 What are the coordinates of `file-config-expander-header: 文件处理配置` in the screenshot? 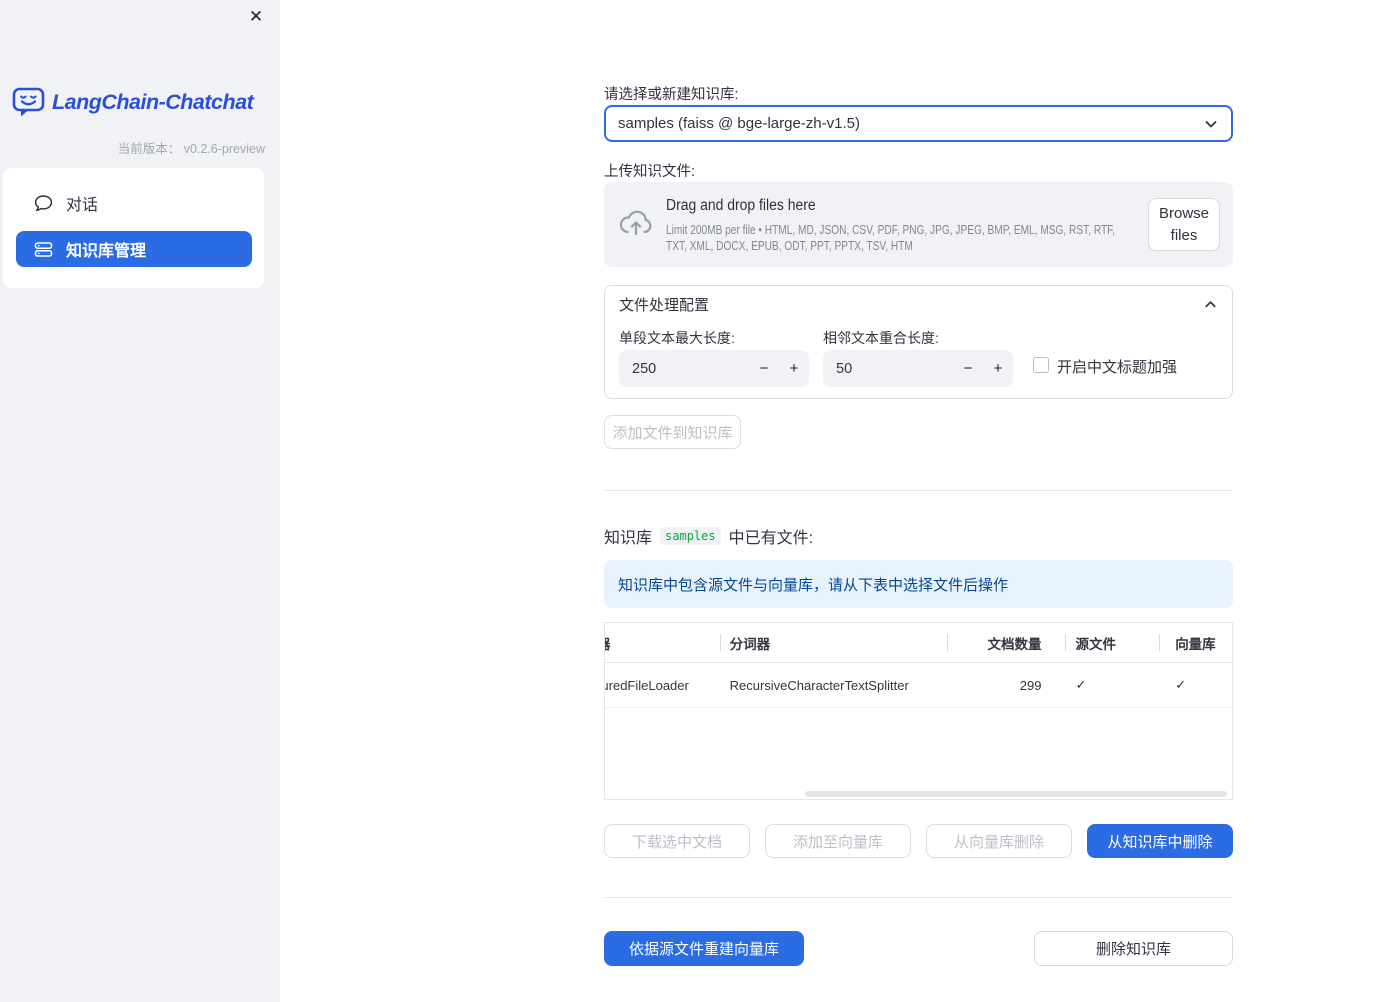 It's located at (918, 304).